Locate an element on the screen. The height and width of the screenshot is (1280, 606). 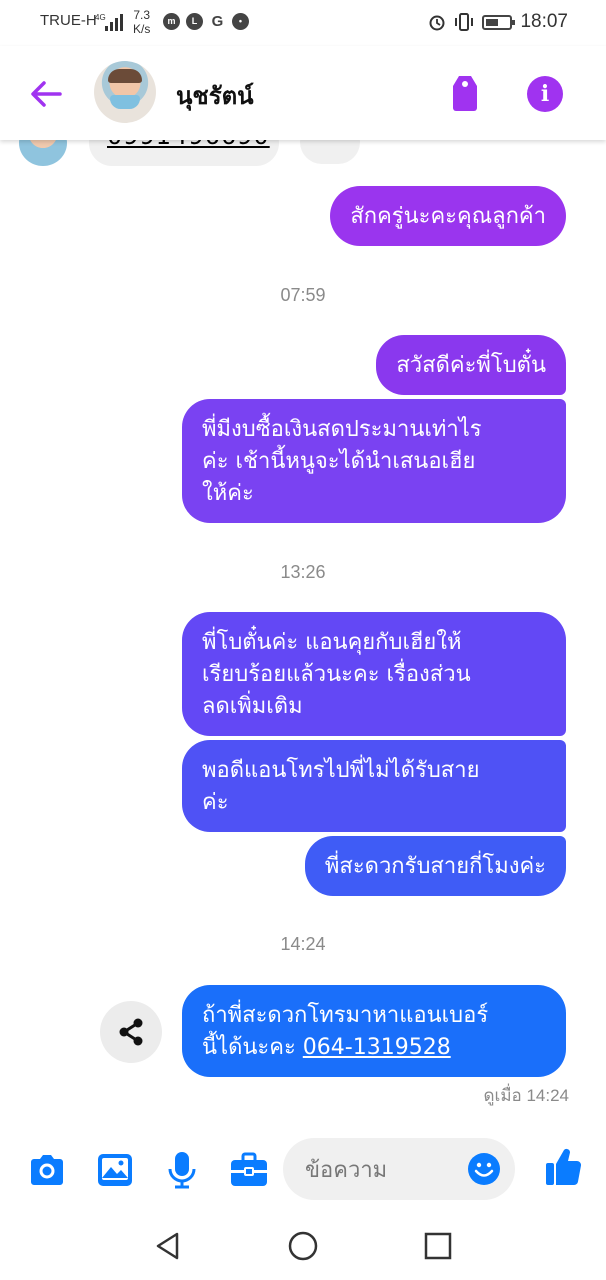
message-line: ถ้าพี่สะดวกโทรมาหาแอนเบอร์ is located at coordinates (345, 1015).